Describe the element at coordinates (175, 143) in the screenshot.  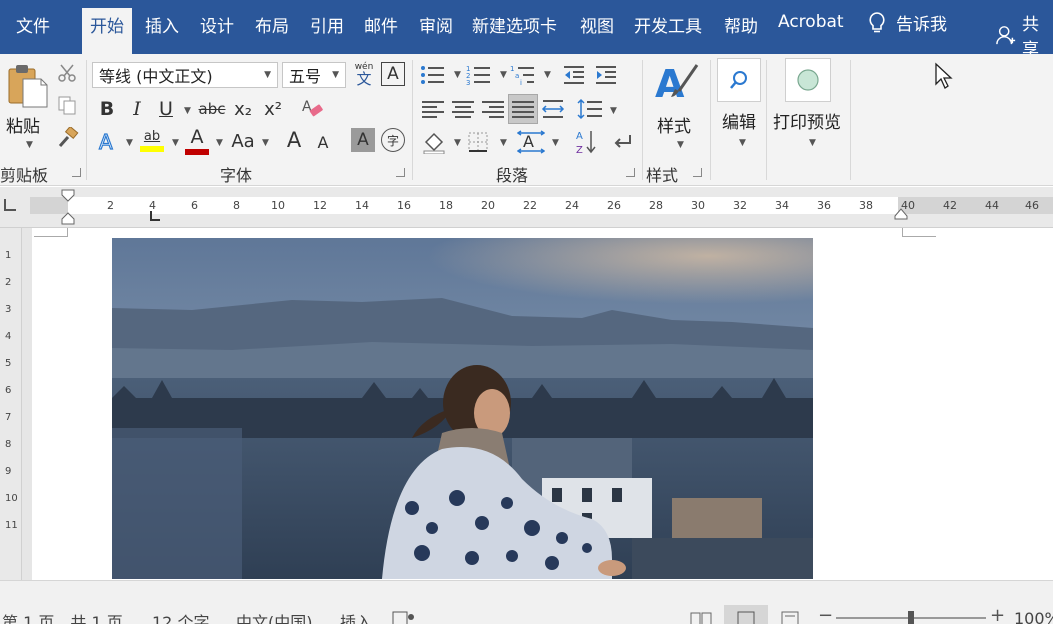
I see `highlight-dropdown-icon: ▼` at that location.